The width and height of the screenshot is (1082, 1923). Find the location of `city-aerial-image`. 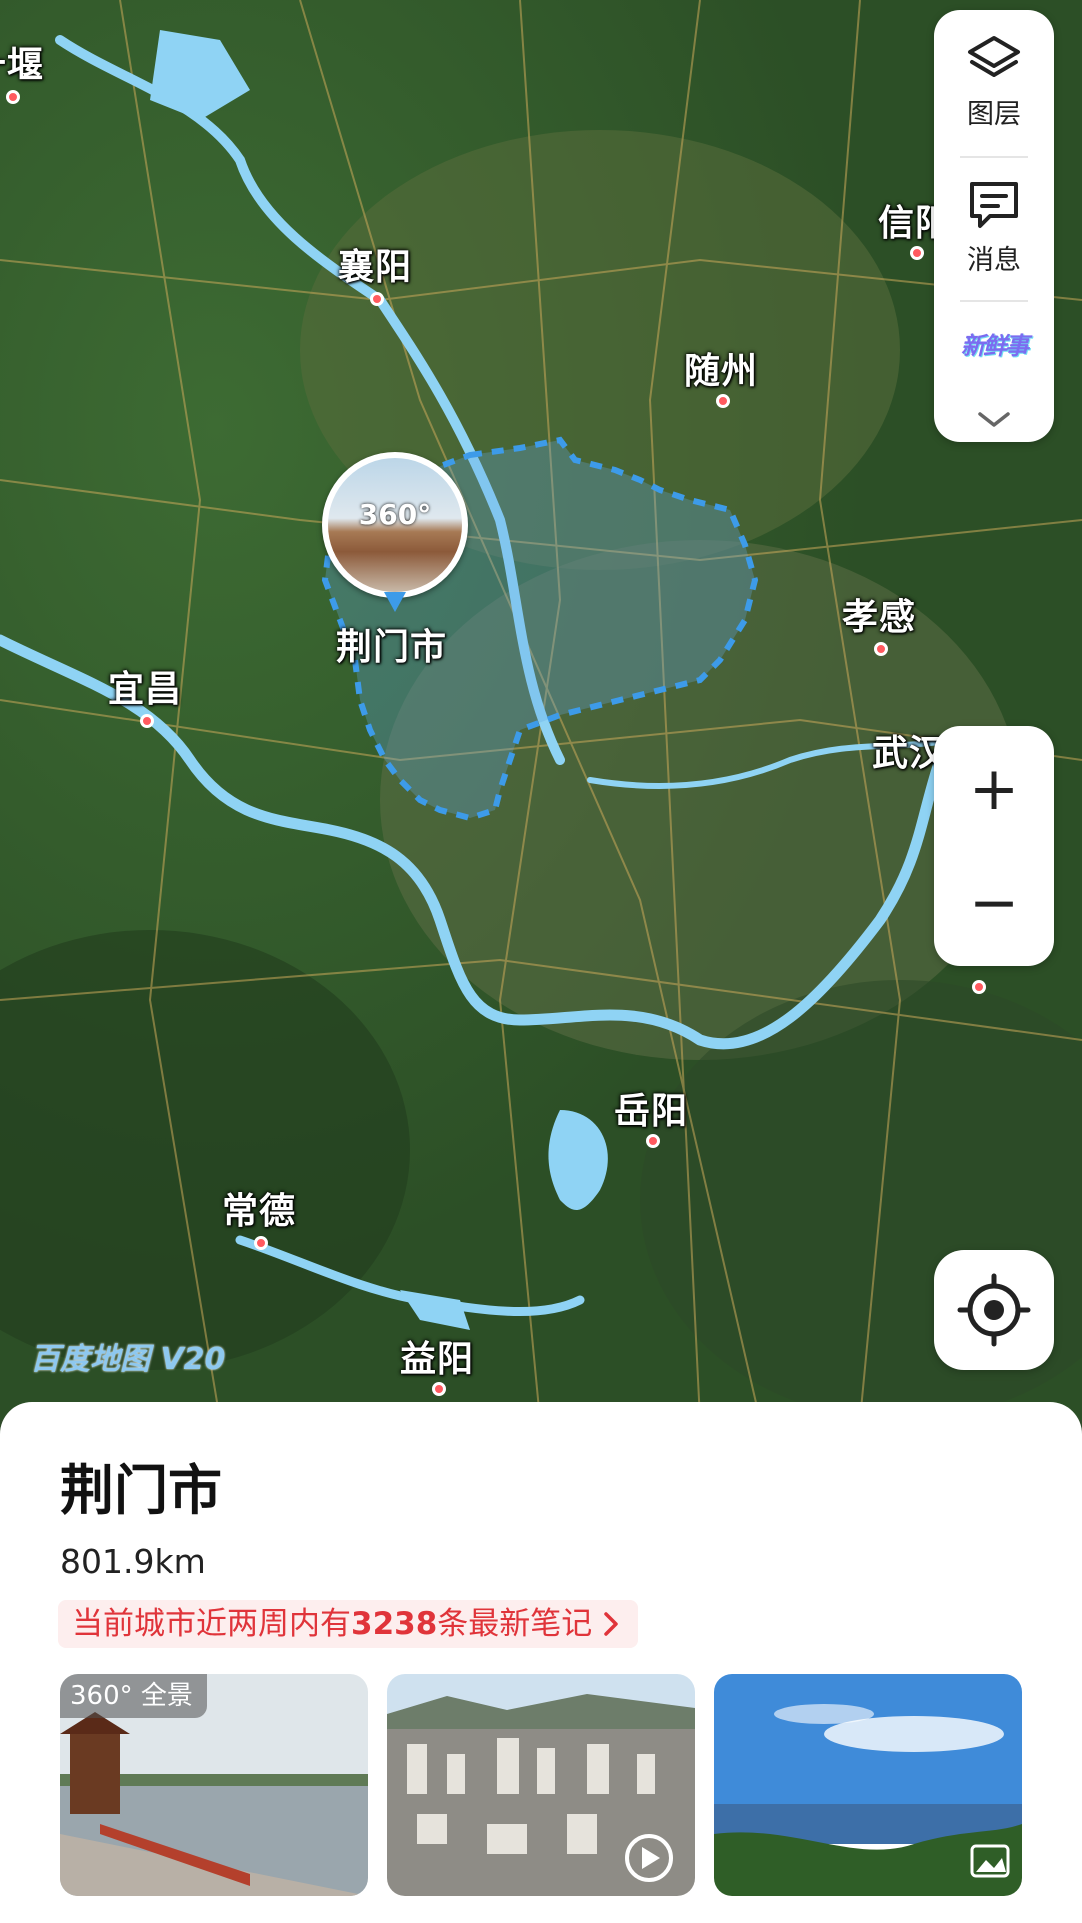

city-aerial-image is located at coordinates (541, 1785).